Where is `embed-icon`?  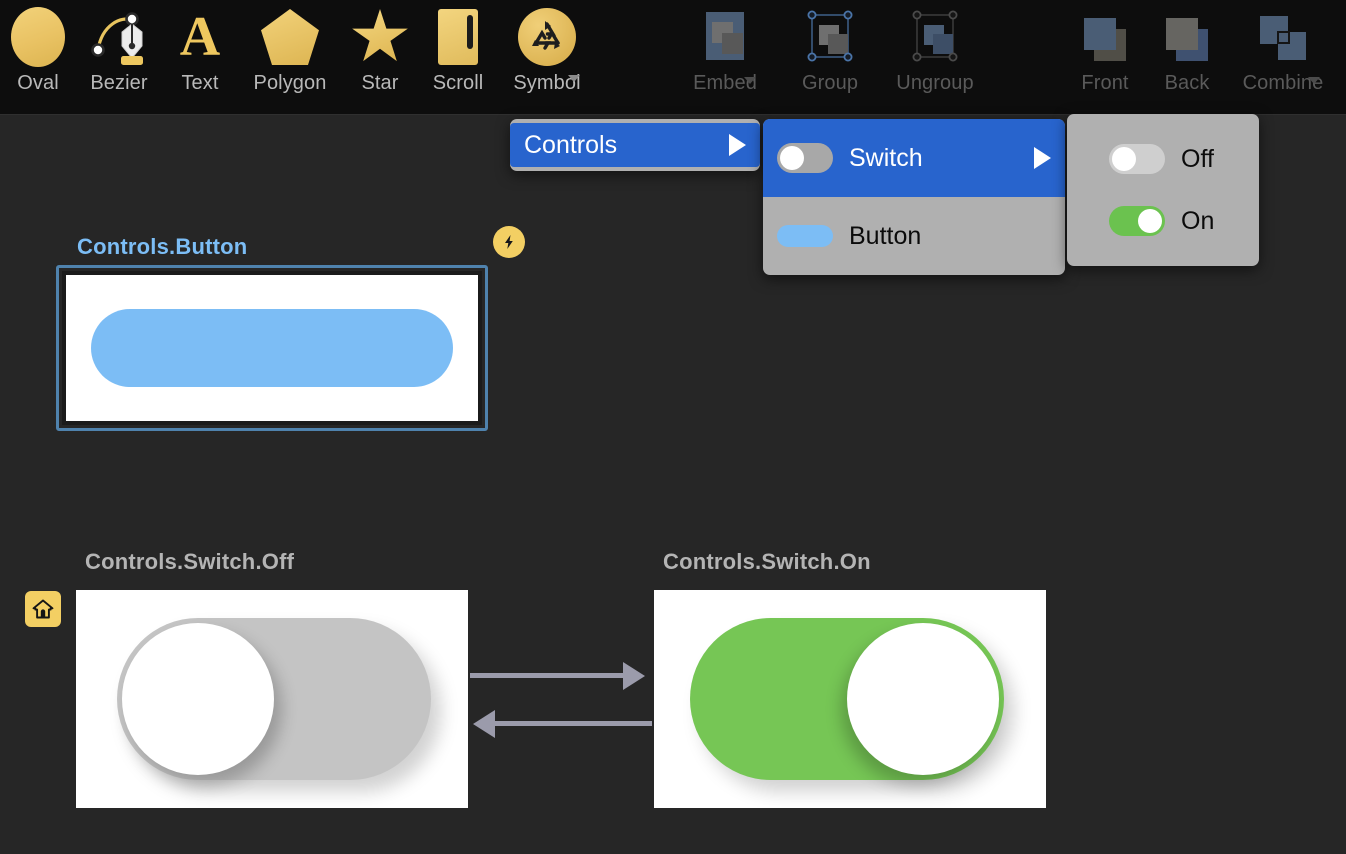
embed-icon is located at coordinates (725, 37).